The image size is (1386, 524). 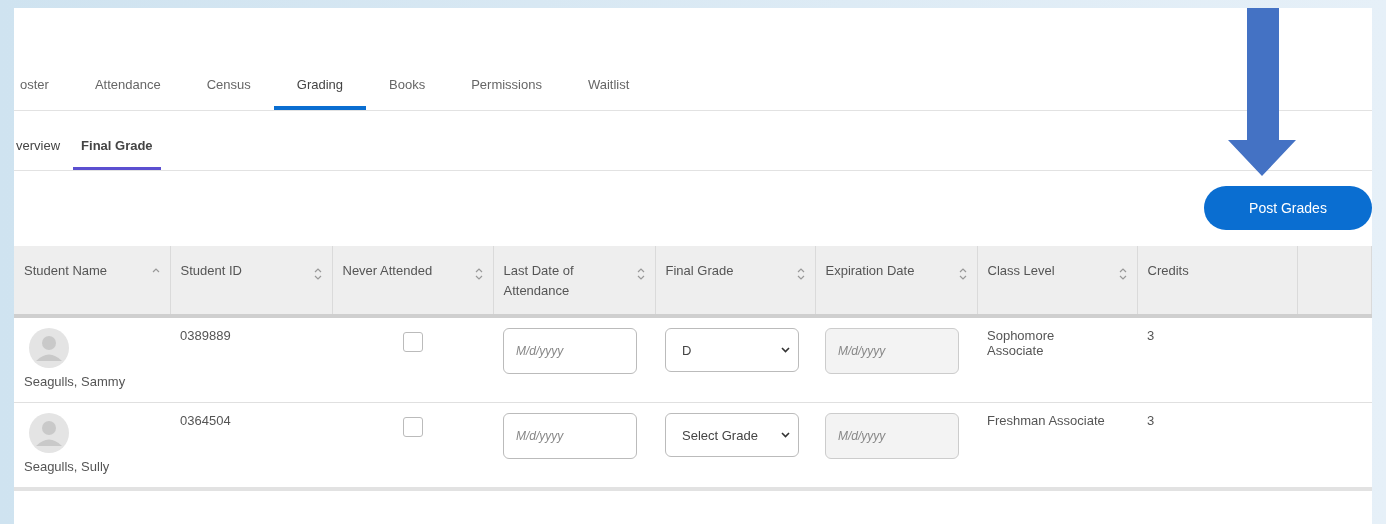 I want to click on column-header: Student ID, so click(x=211, y=271).